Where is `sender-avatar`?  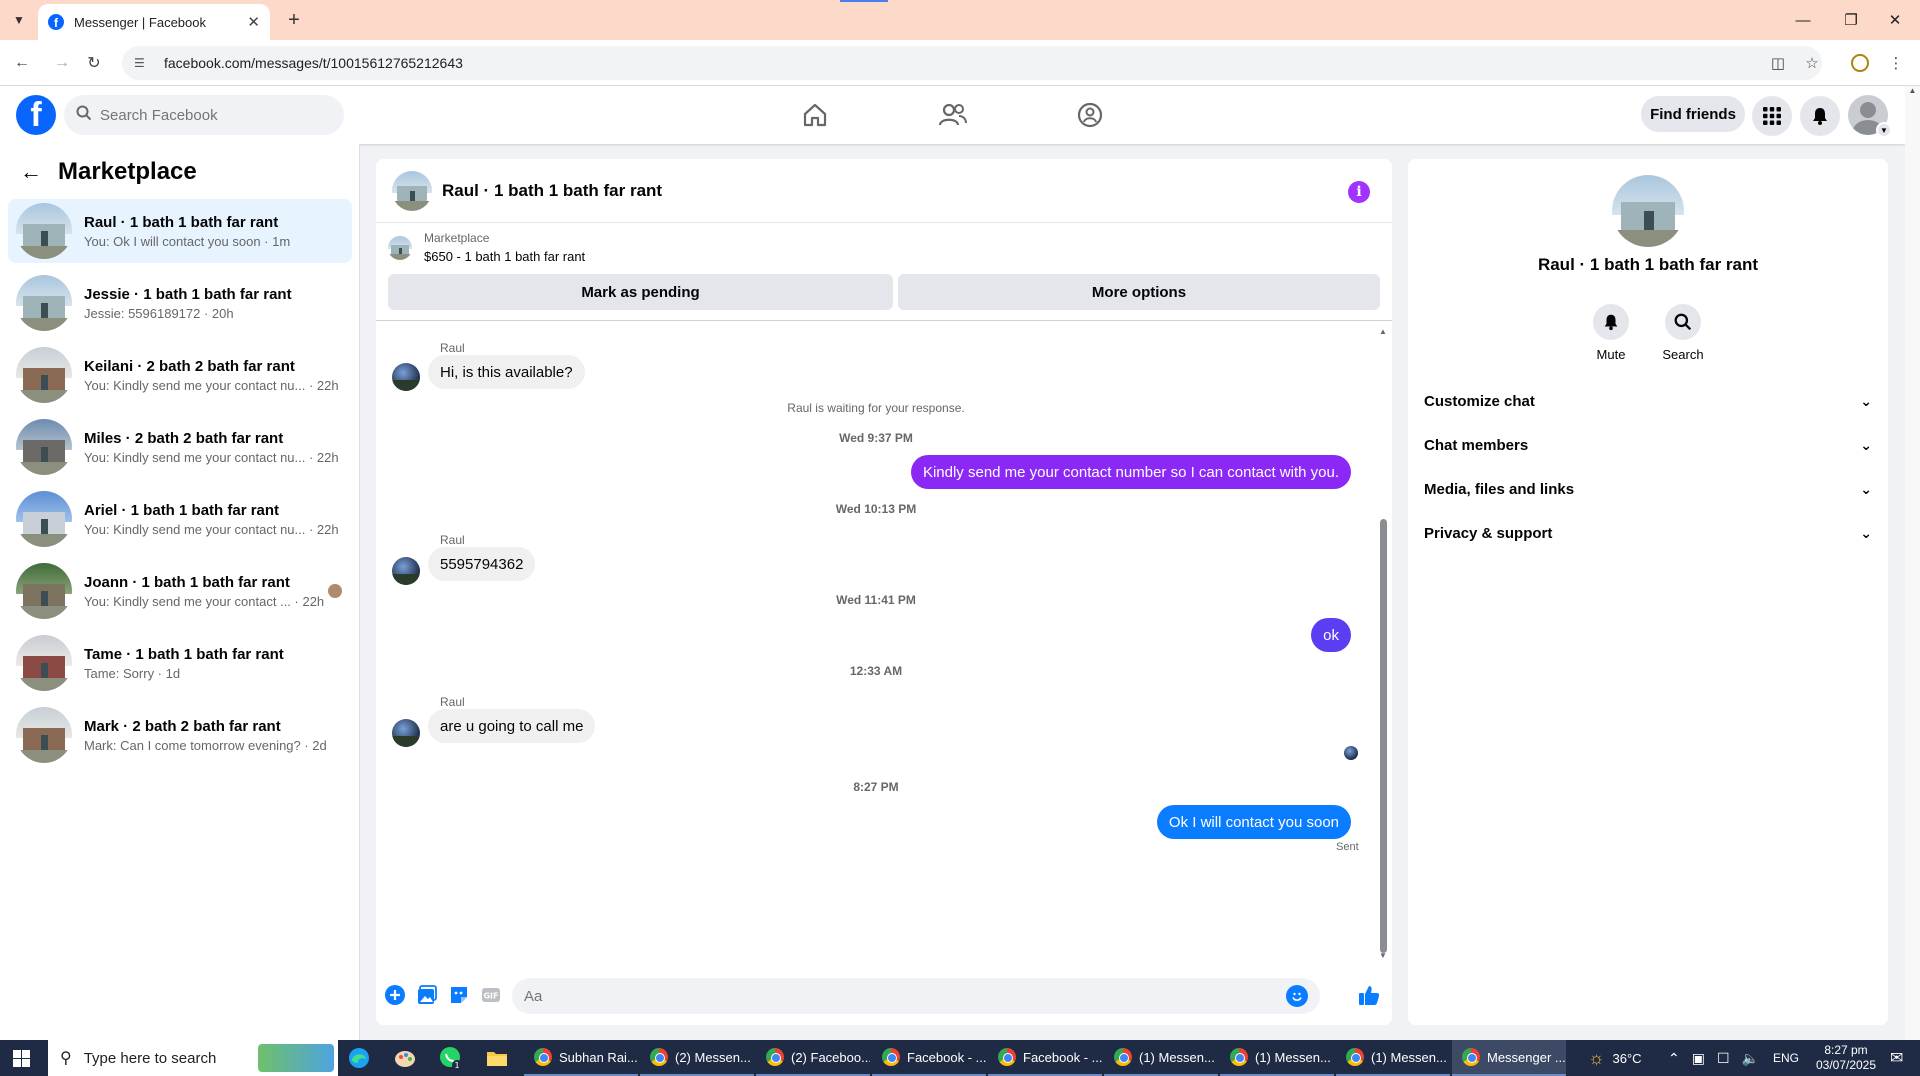
sender-avatar is located at coordinates (406, 733).